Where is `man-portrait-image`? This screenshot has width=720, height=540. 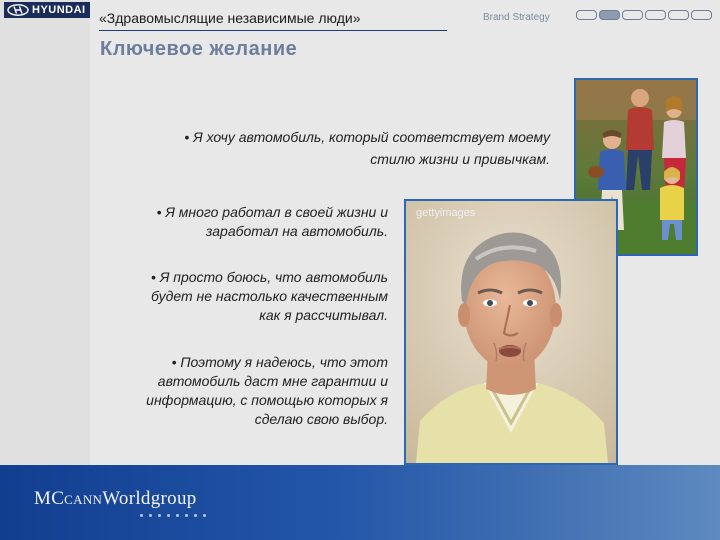
man-portrait-image is located at coordinates (511, 332).